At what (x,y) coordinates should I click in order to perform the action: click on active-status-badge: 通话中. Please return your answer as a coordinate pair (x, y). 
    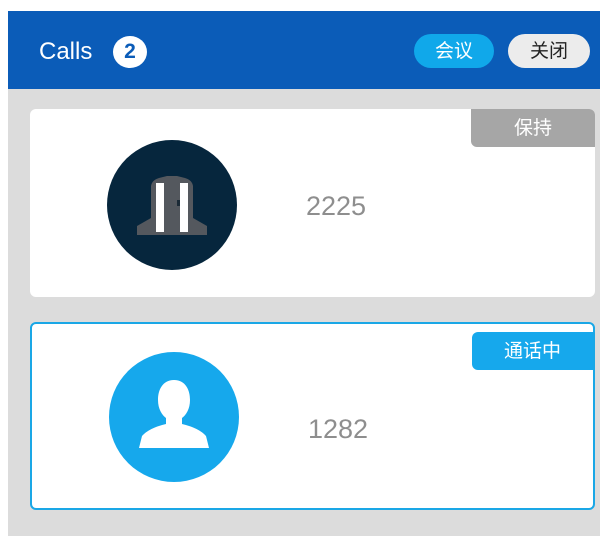
    Looking at the image, I should click on (532, 351).